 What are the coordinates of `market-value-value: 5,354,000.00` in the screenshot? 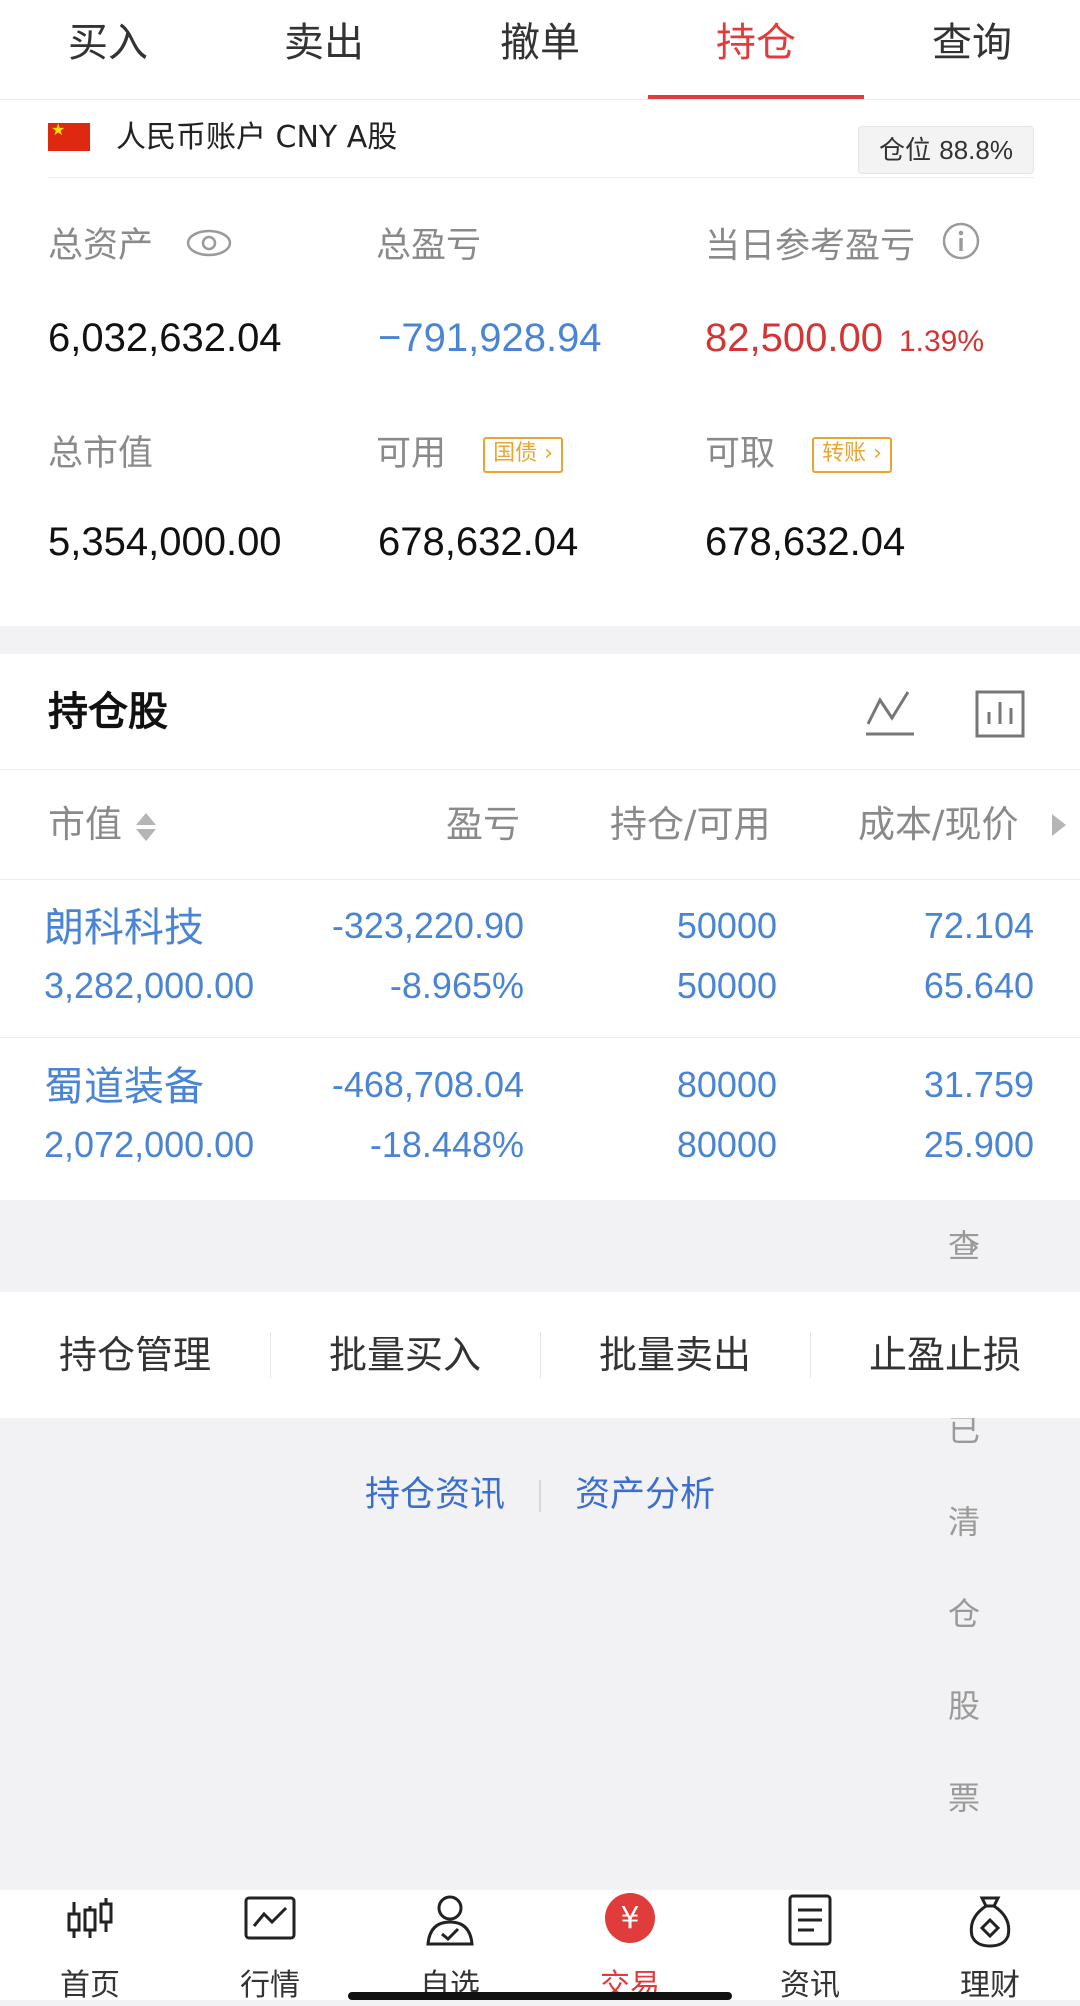 It's located at (165, 542).